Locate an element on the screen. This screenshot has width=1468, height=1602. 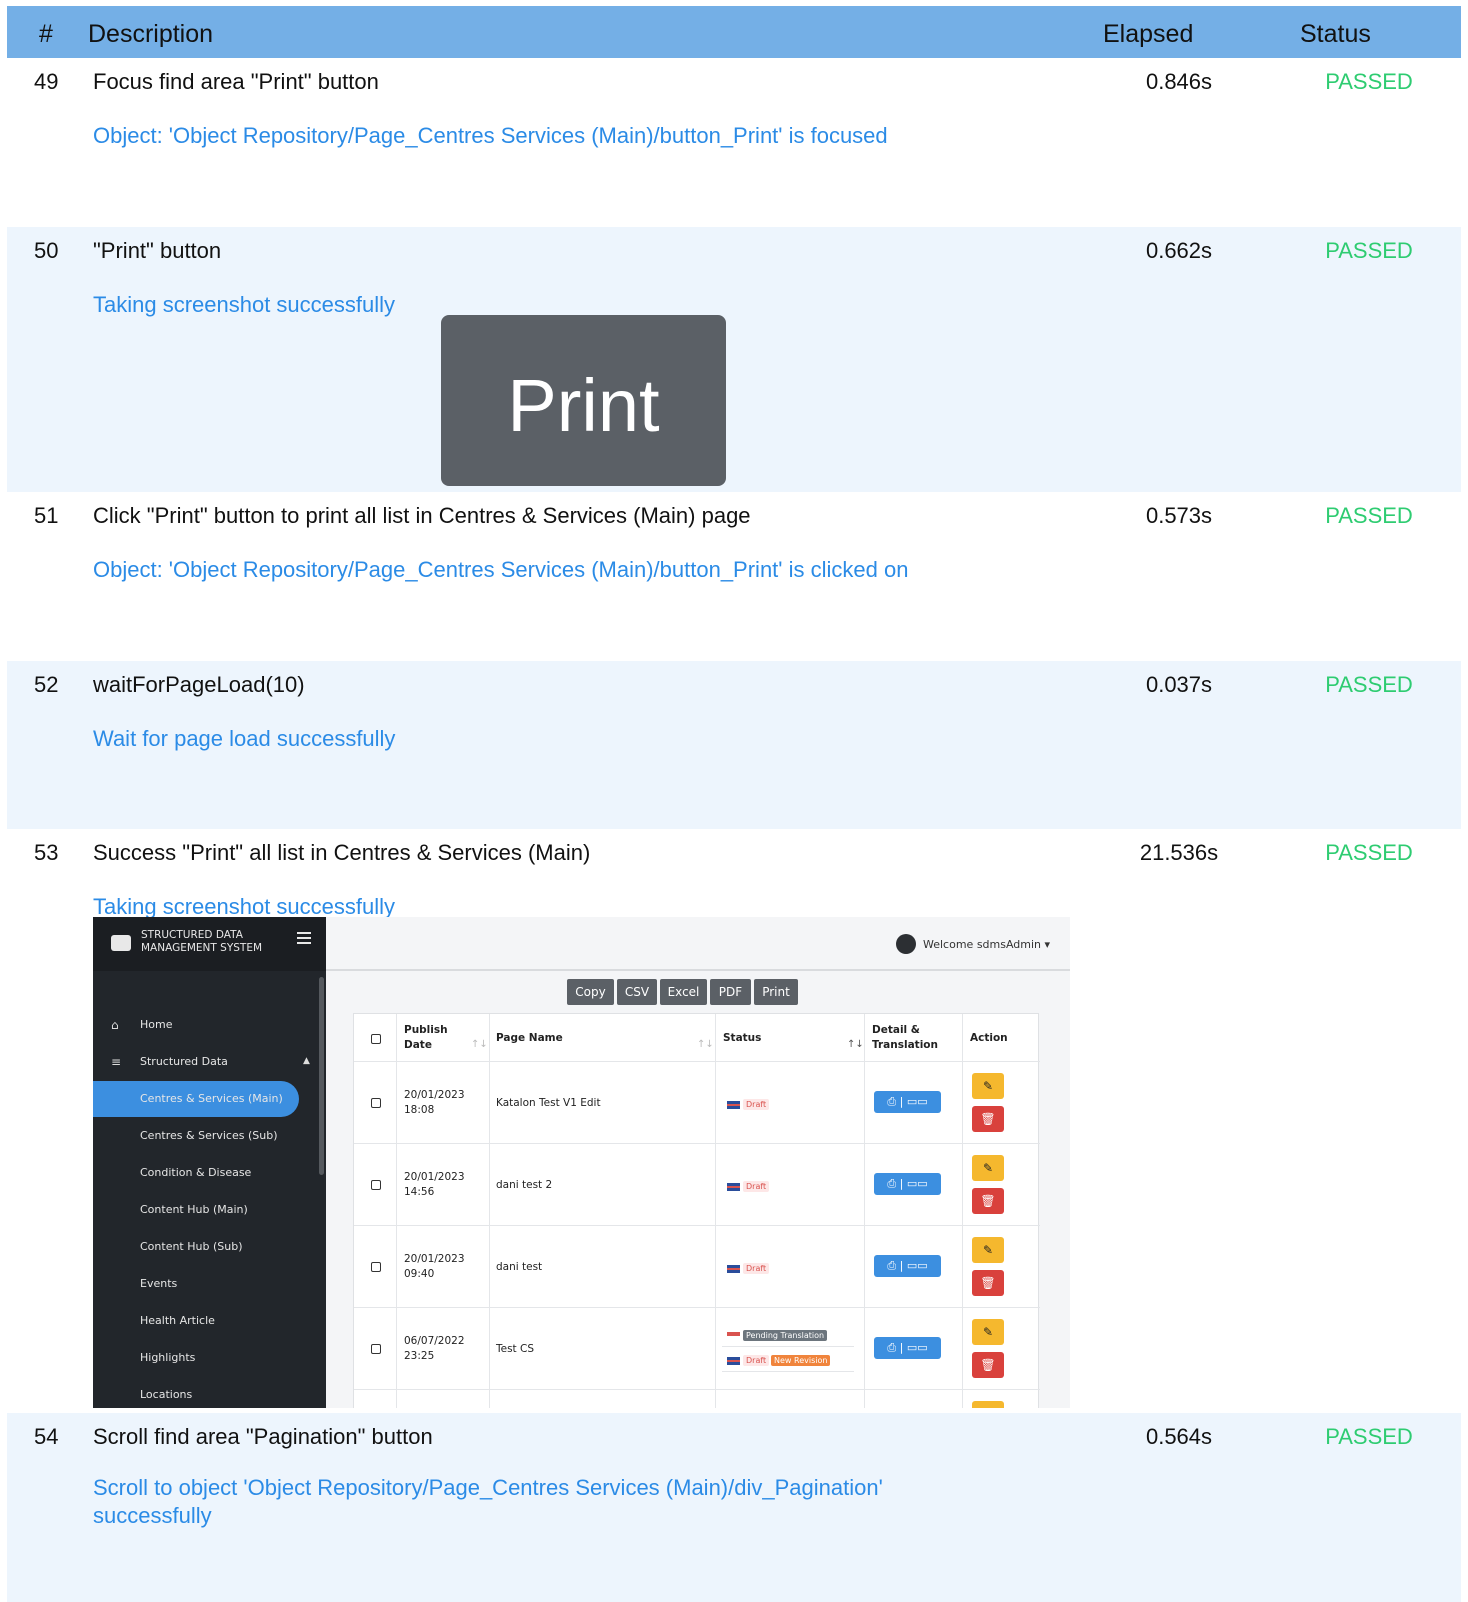
user-avatar-icon is located at coordinates (906, 944).